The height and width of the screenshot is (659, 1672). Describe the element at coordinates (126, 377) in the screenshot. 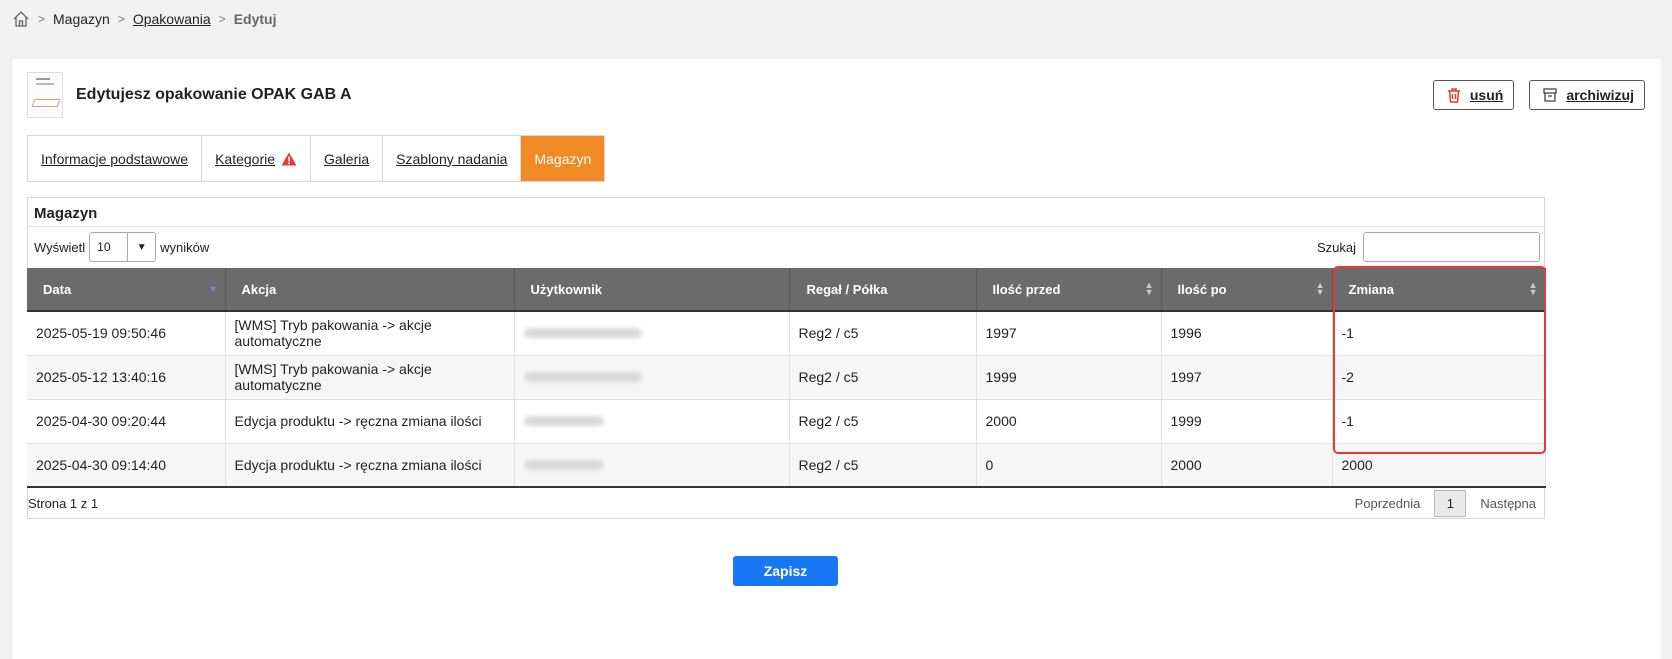

I see `cell-date: 2025-05-12 13:40:16` at that location.